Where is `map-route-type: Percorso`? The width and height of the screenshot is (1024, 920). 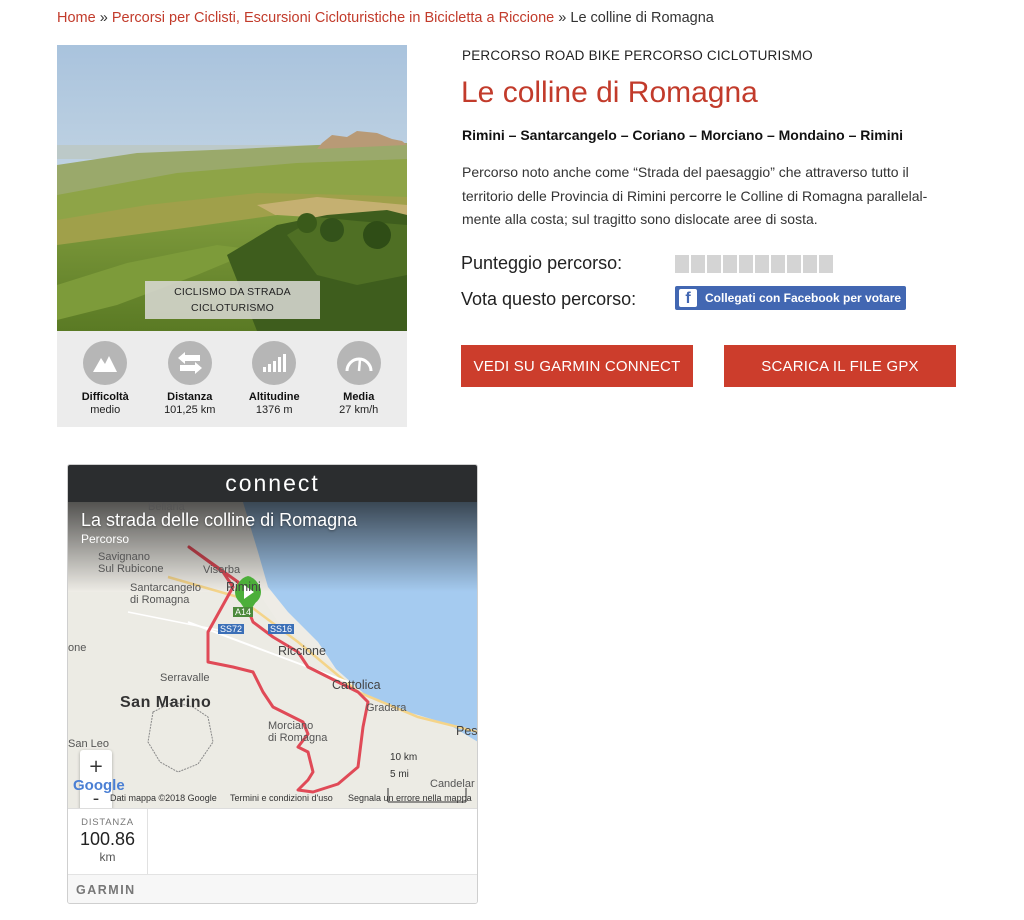
map-route-type: Percorso is located at coordinates (105, 539).